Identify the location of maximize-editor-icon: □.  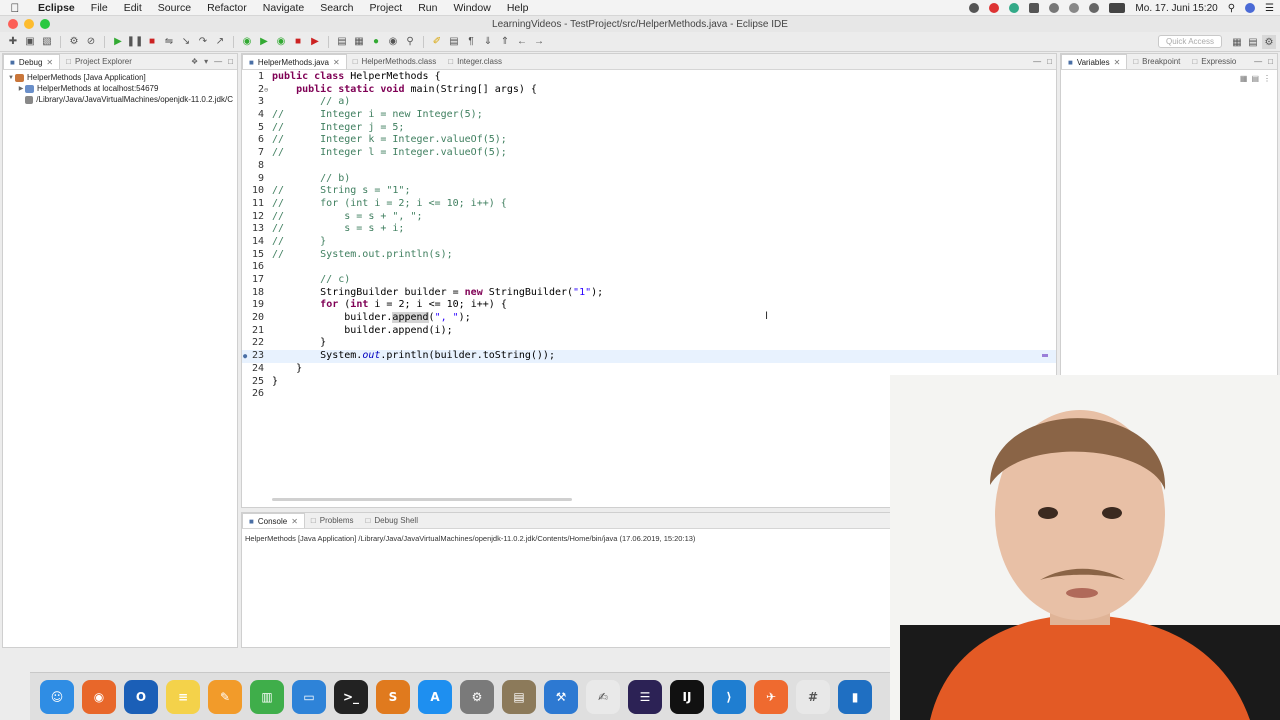
(1049, 61).